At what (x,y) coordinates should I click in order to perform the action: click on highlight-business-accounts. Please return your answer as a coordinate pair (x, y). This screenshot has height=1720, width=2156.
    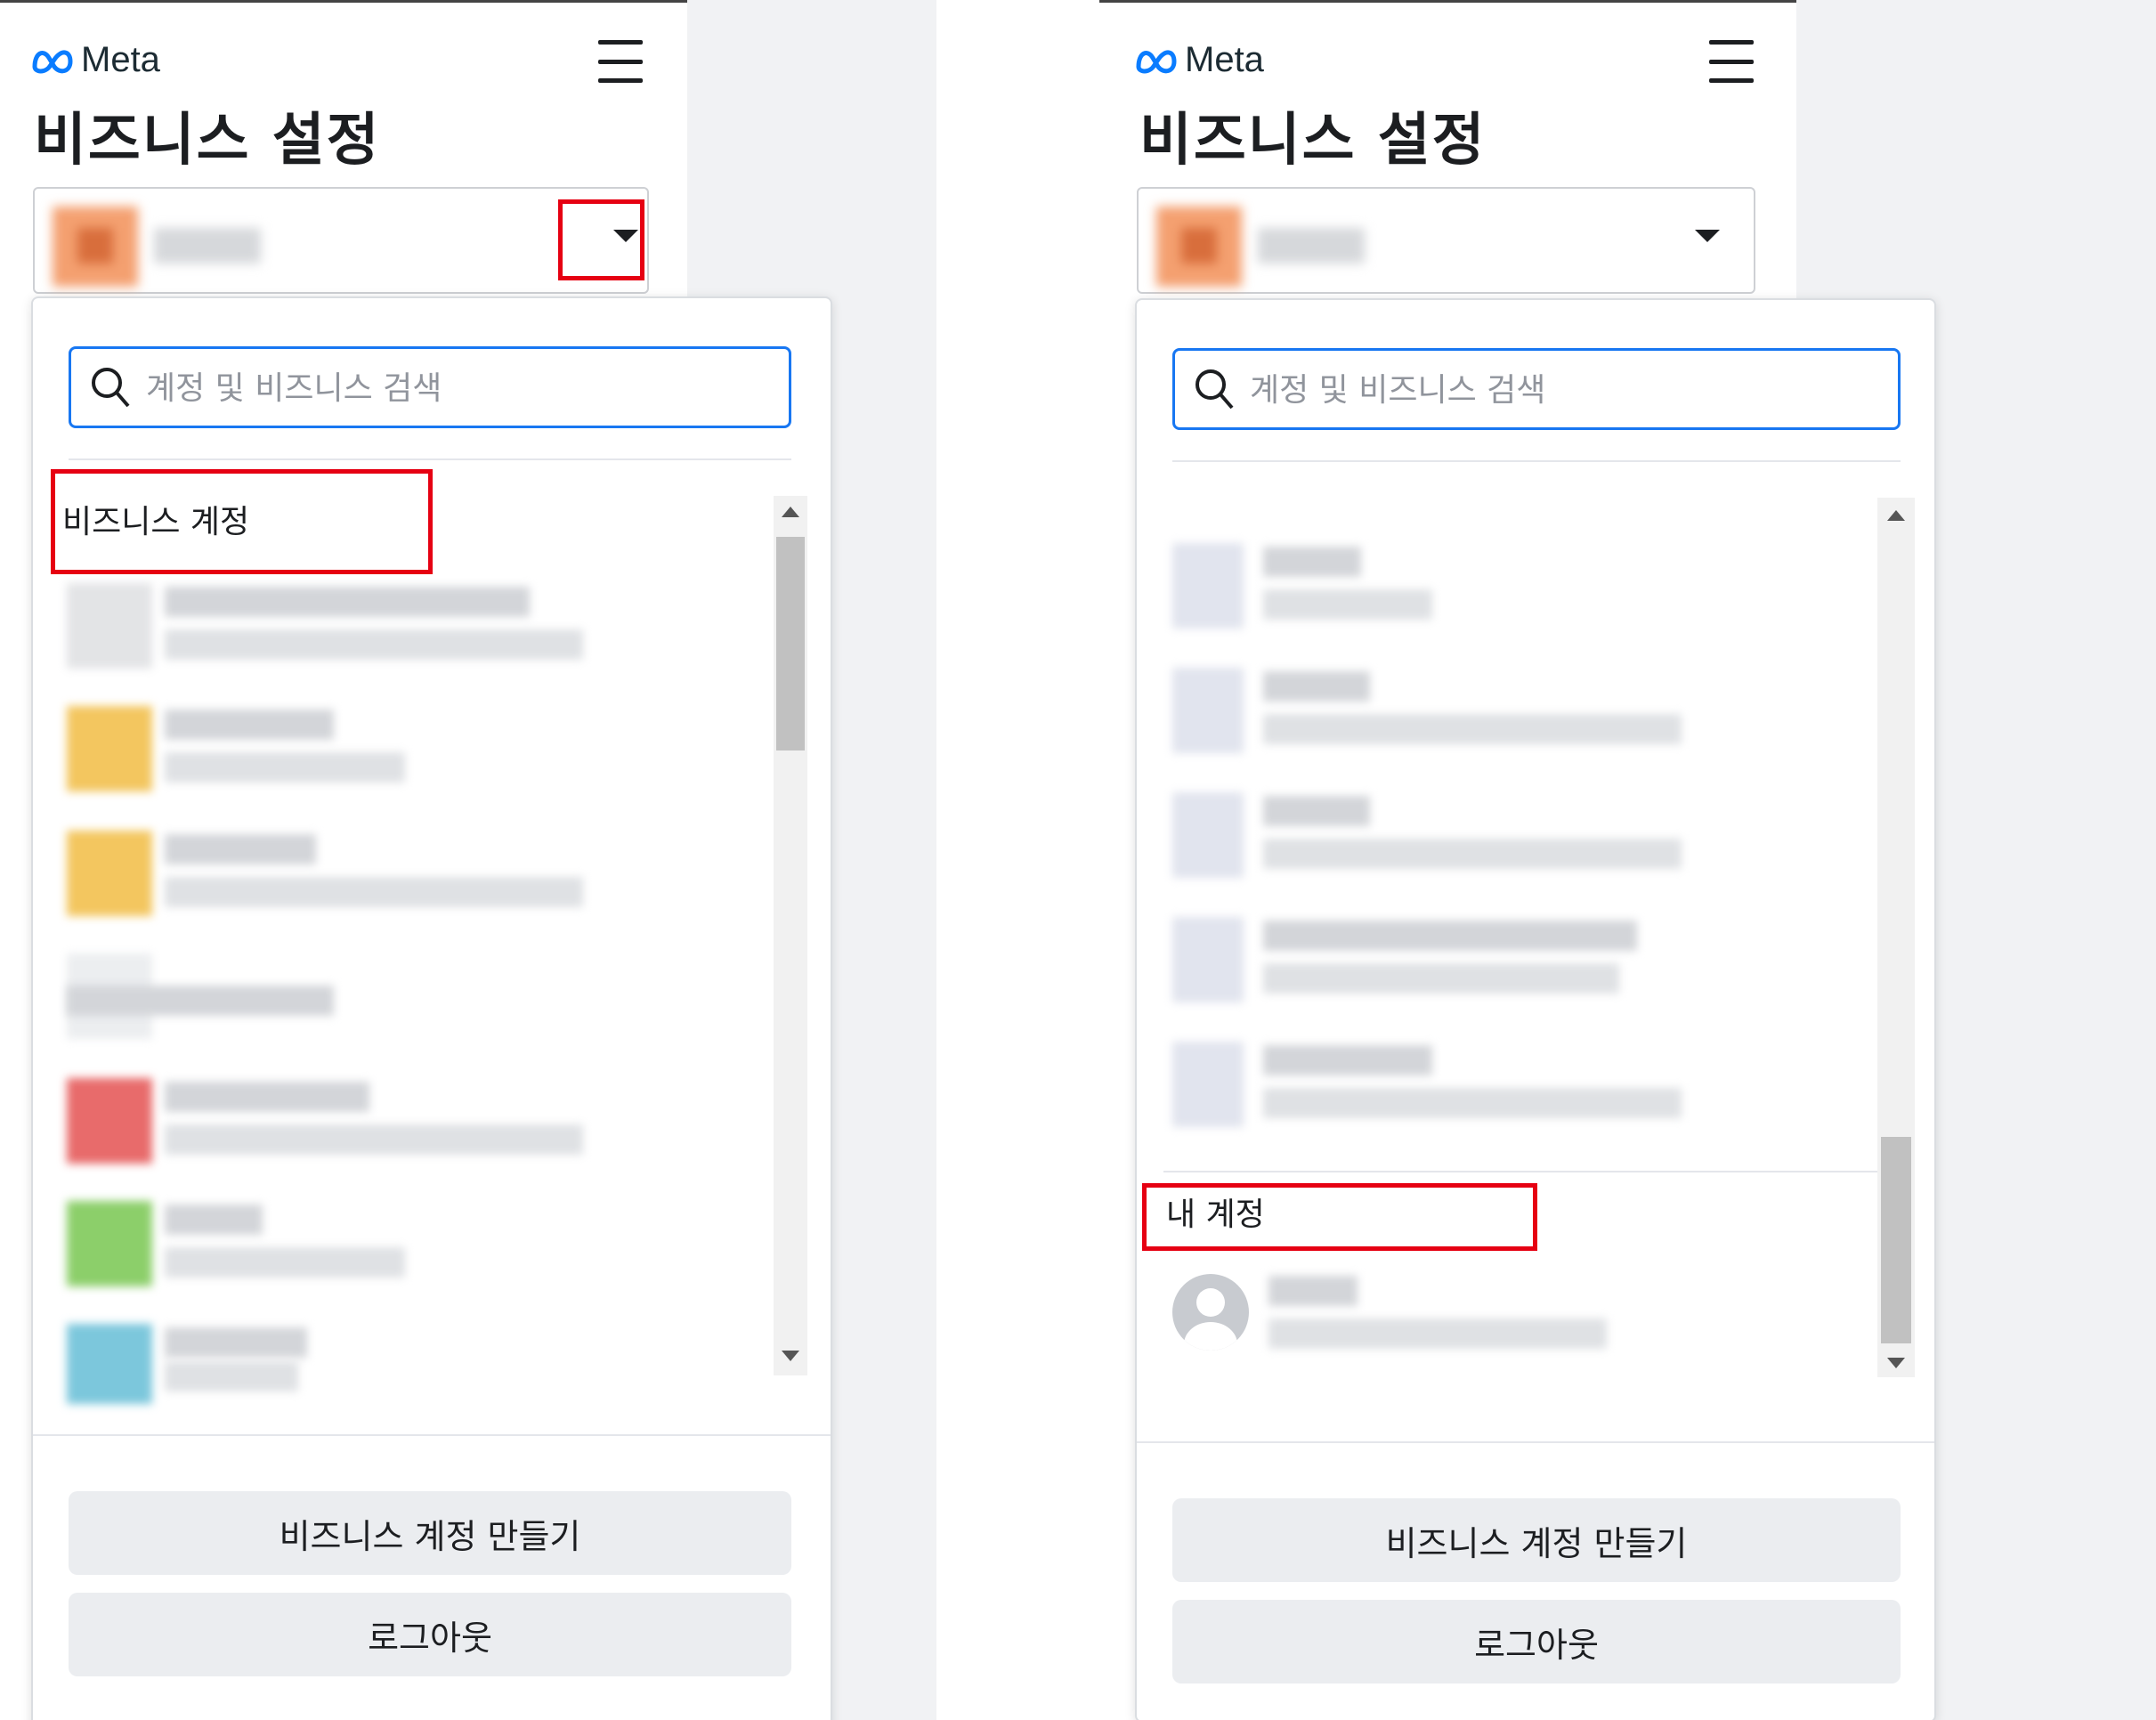
    Looking at the image, I should click on (242, 521).